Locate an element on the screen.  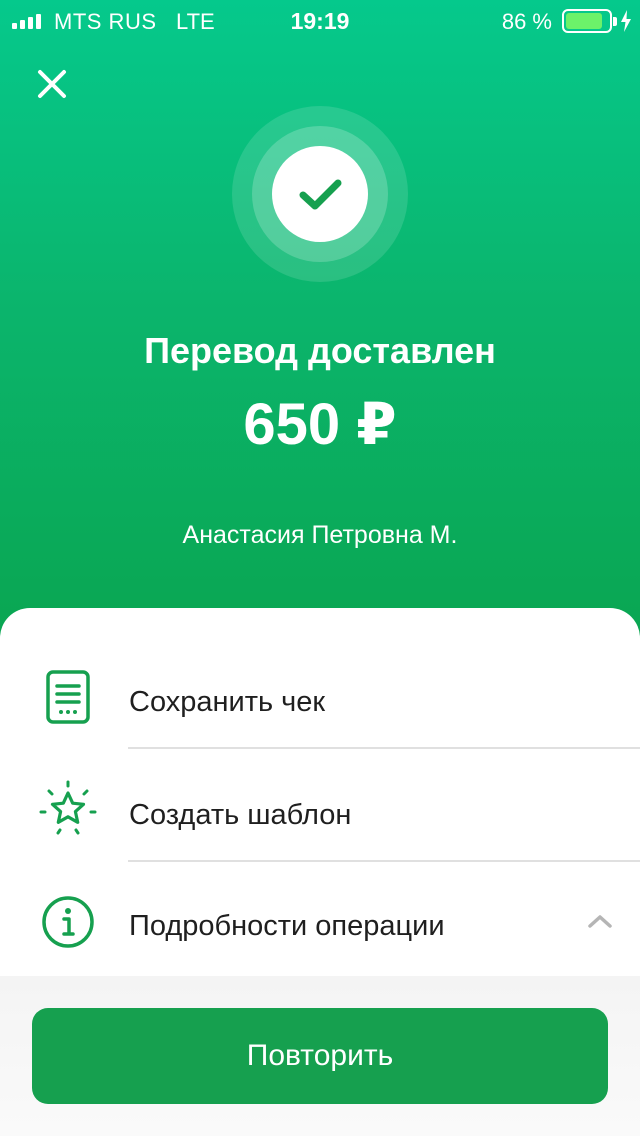
battery-tip is located at coordinates (615, 21).